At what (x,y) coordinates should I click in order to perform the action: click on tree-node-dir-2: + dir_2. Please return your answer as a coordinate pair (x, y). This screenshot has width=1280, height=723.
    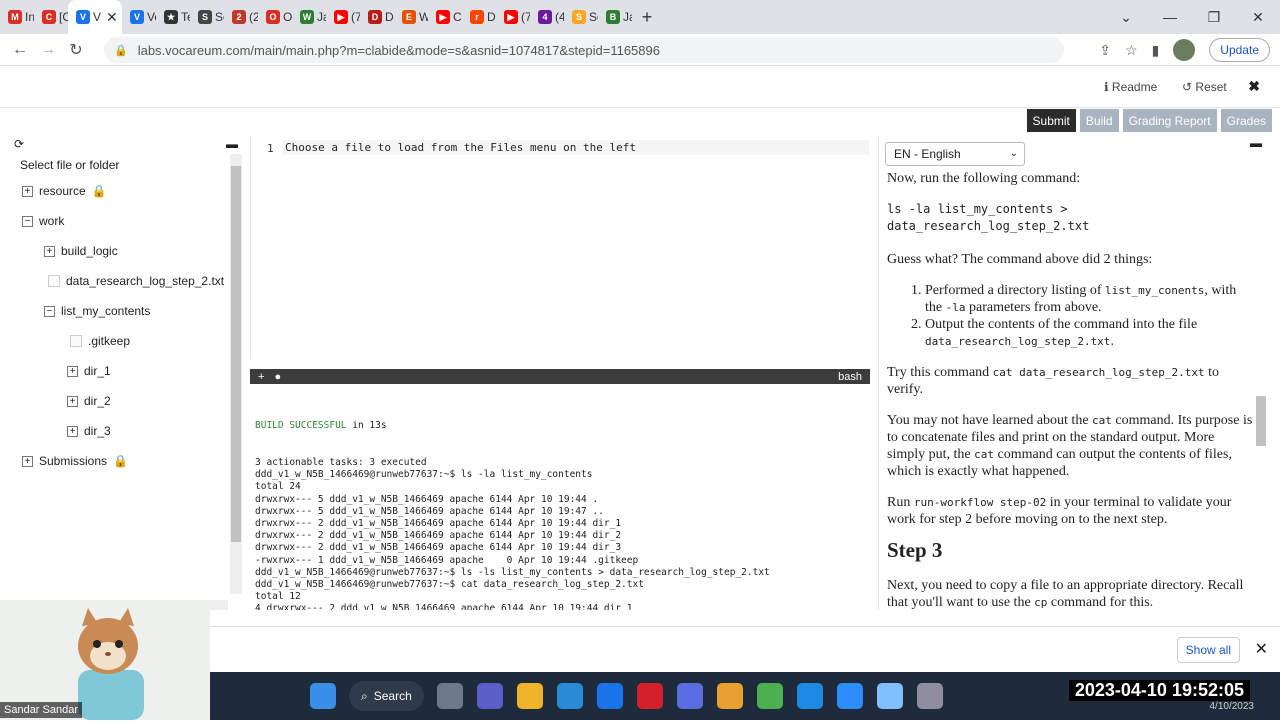
    Looking at the image, I should click on (89, 401).